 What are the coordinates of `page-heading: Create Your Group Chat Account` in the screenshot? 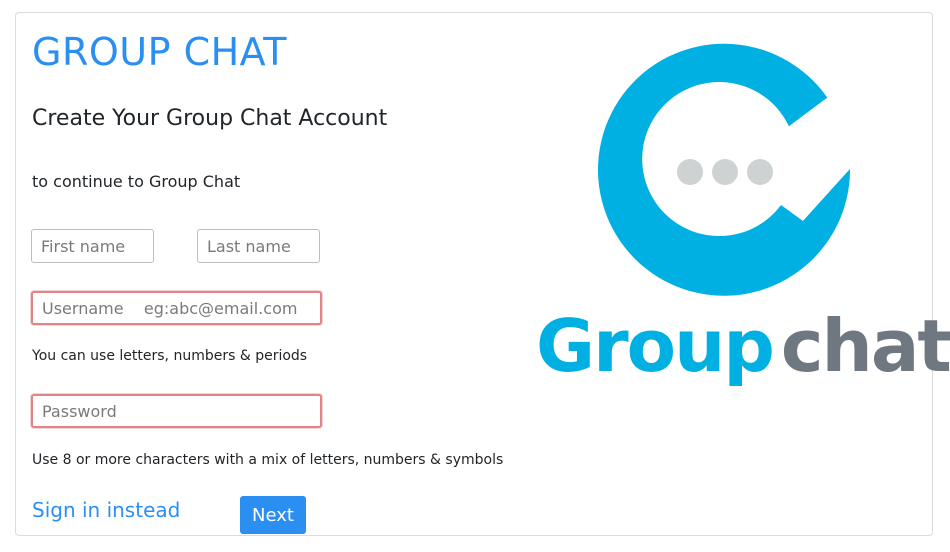 It's located at (210, 118).